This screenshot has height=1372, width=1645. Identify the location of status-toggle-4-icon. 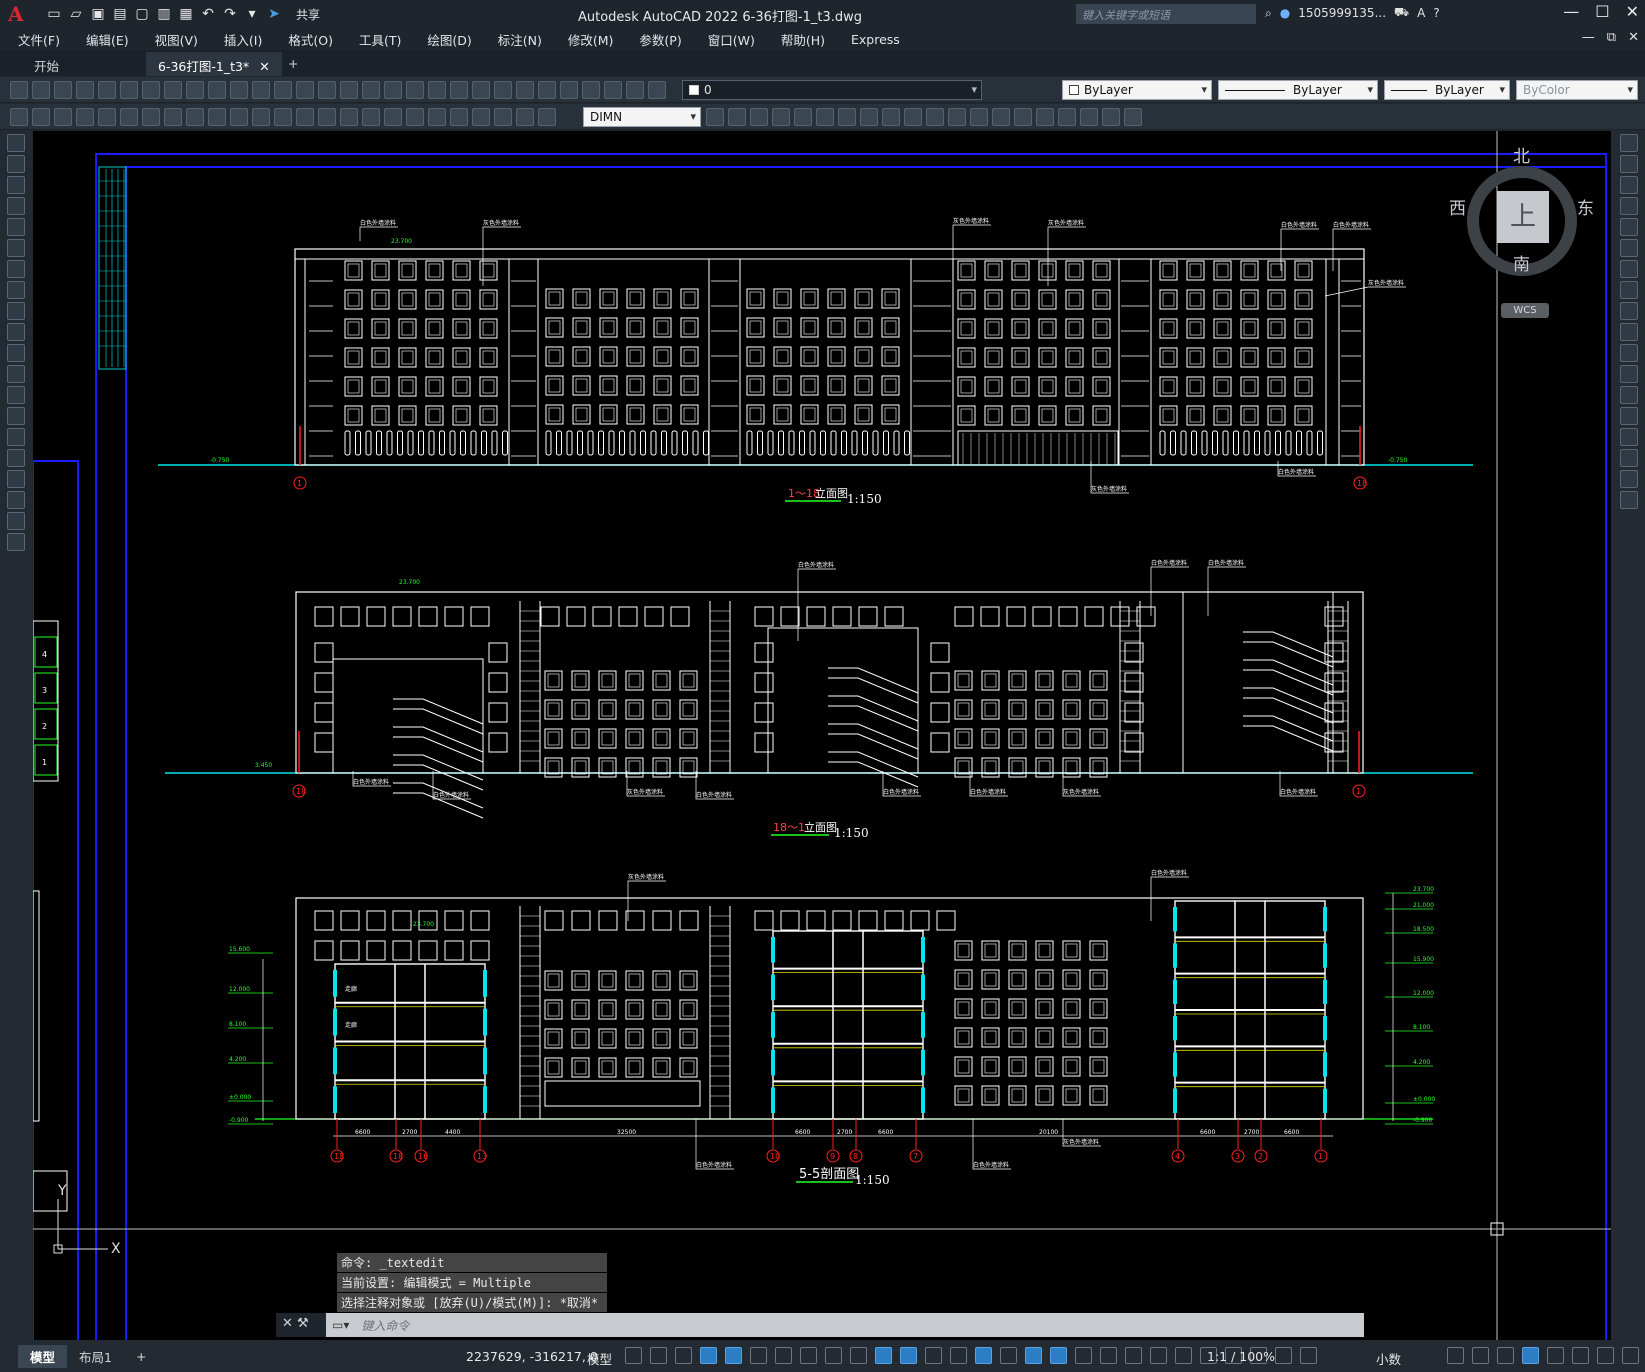
(708, 1355).